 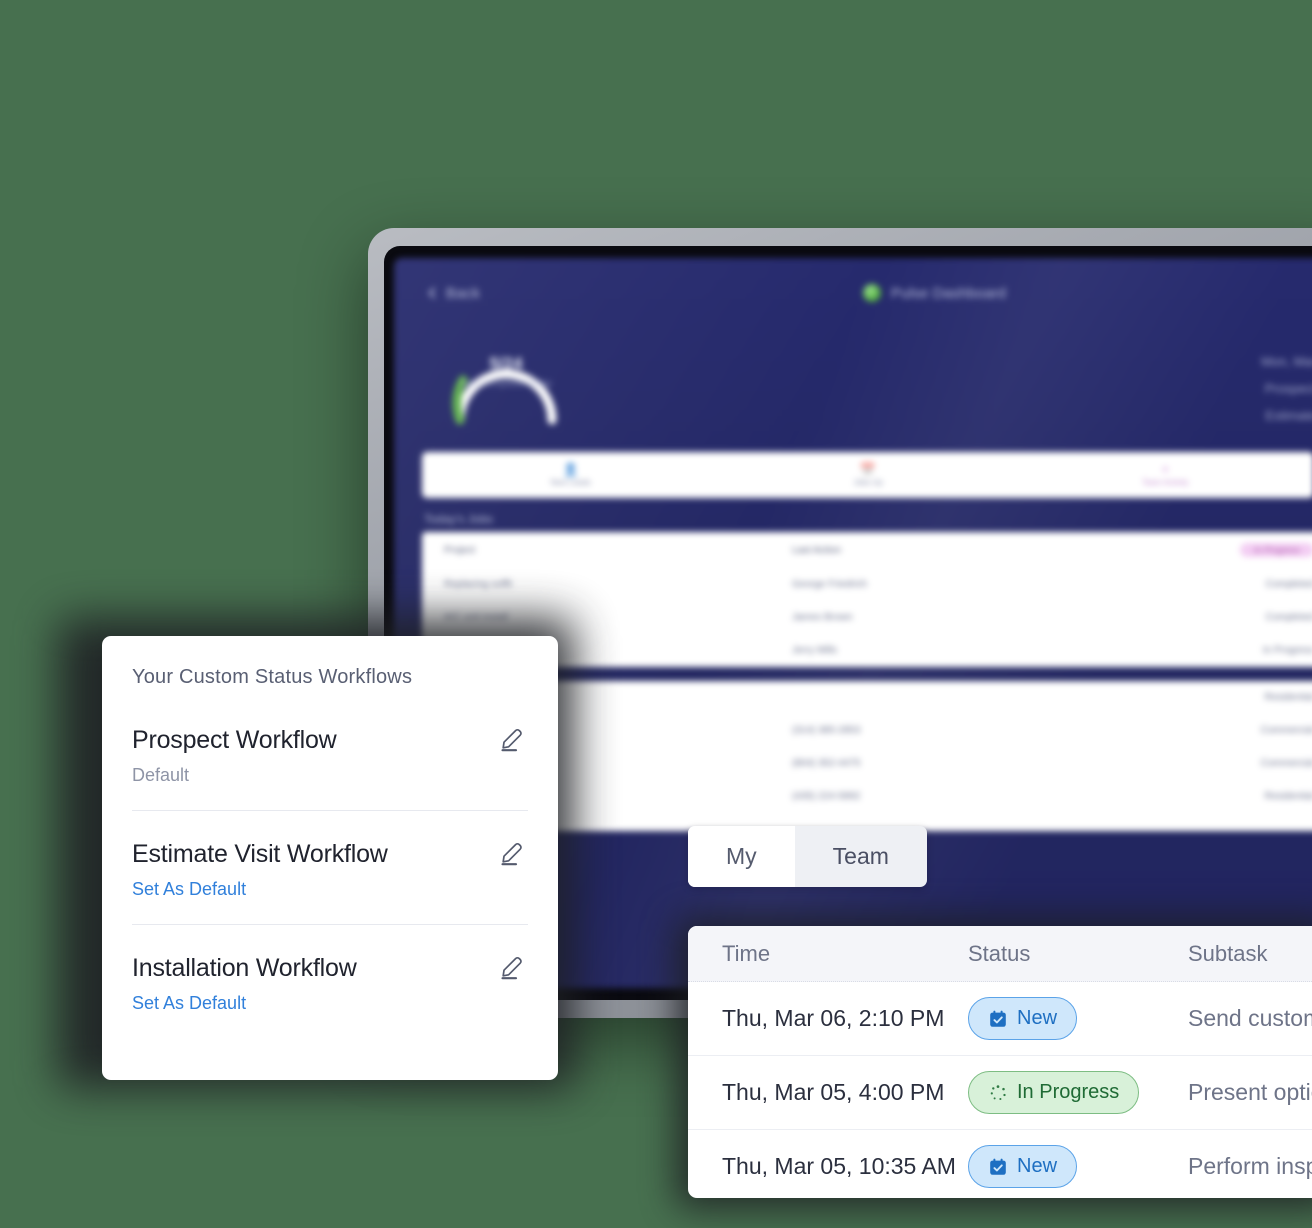 I want to click on screen-right-stats: Mon, Mar Prospect Estimate, so click(x=1286, y=394).